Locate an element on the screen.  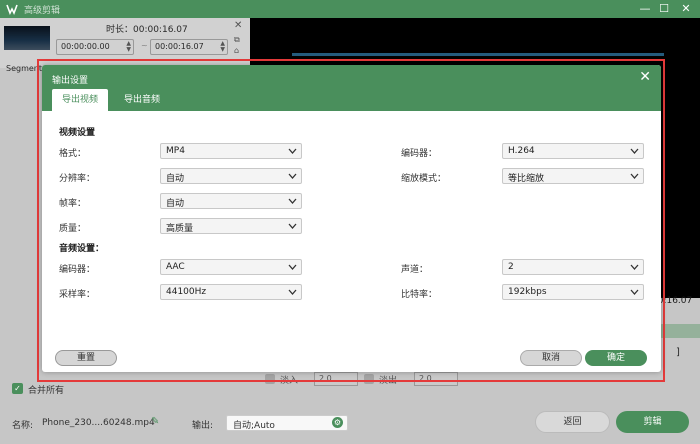
channel-label: 声道： is located at coordinates (415, 270).